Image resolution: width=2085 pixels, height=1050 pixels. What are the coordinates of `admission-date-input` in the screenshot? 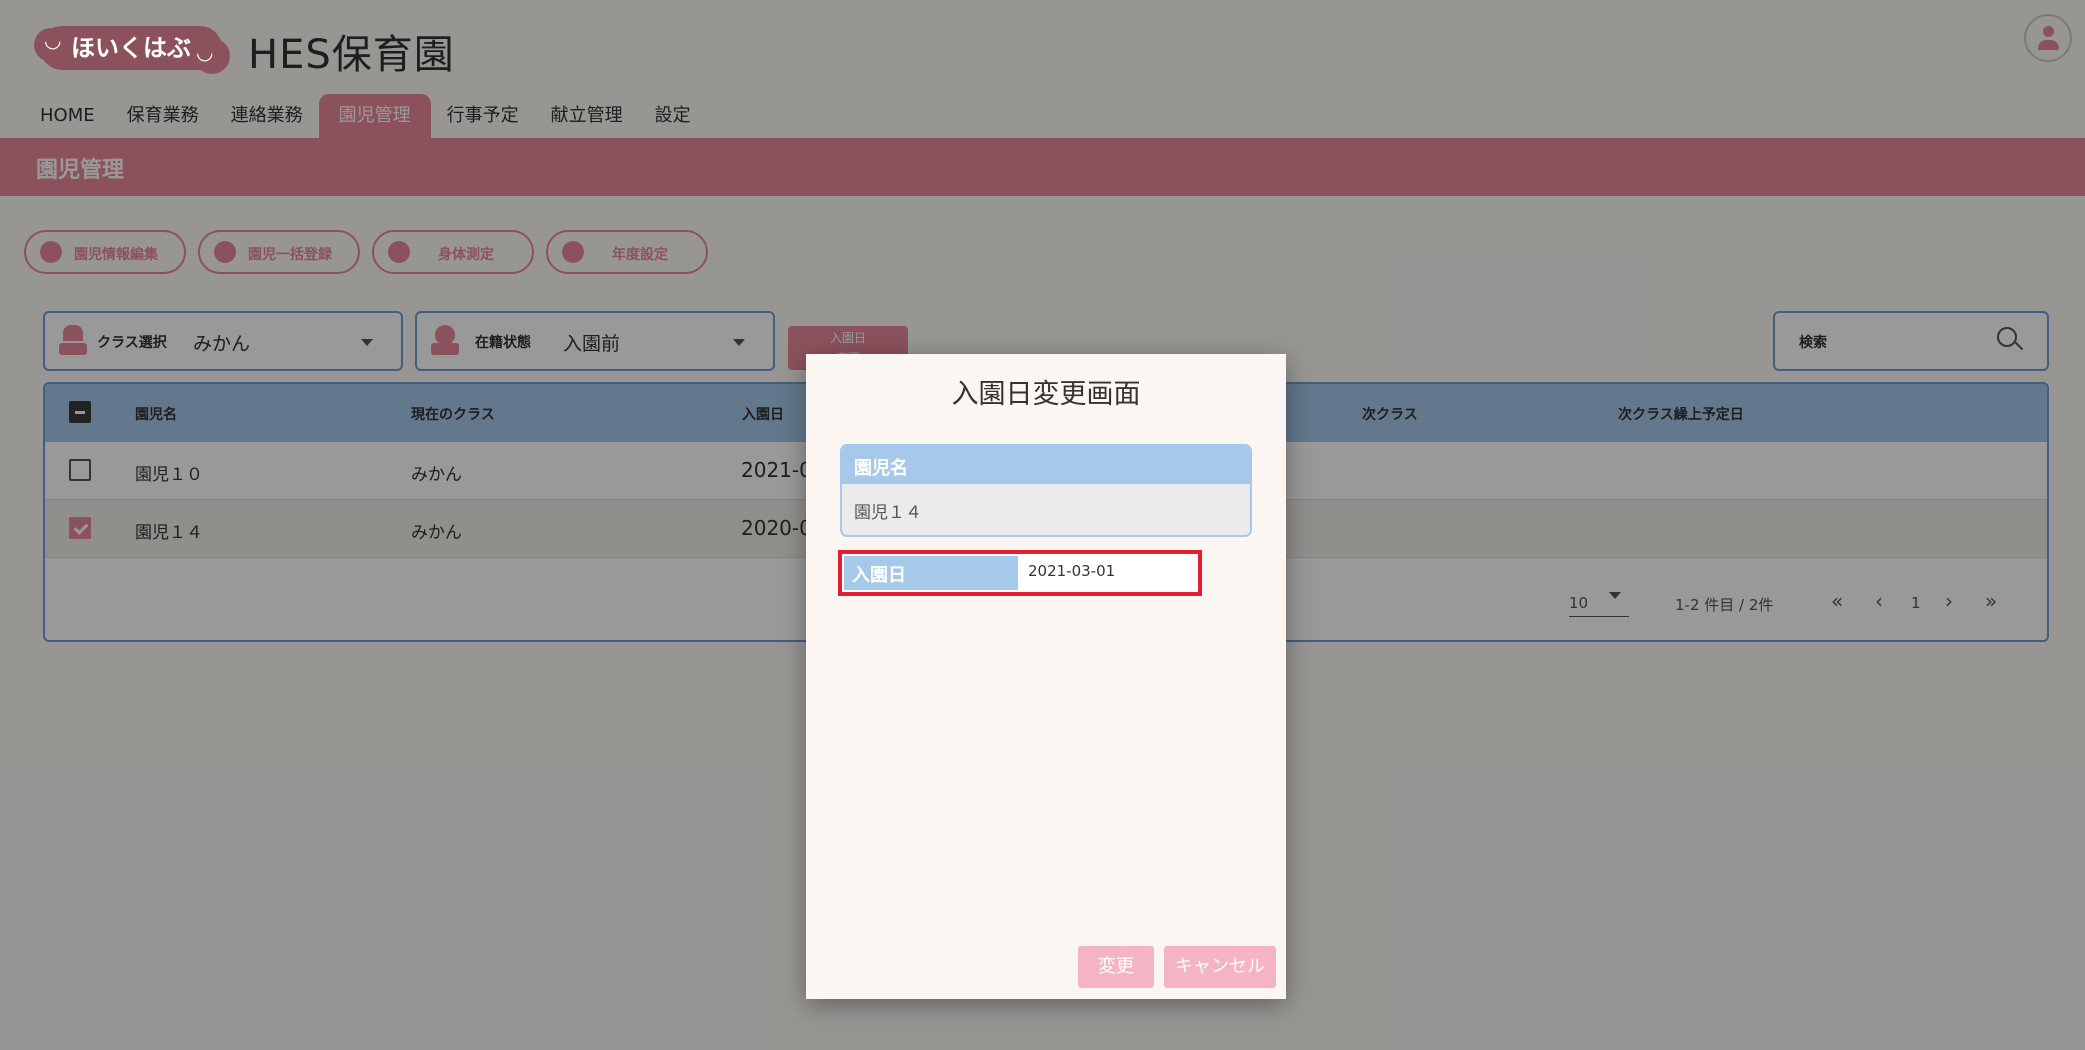 It's located at (1108, 571).